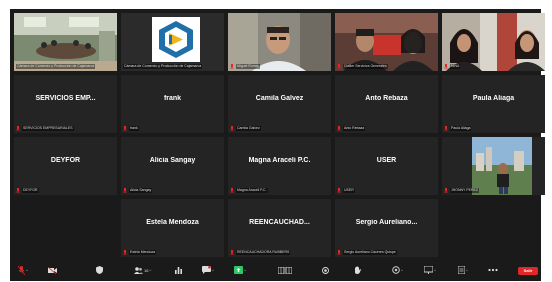 This screenshot has width=552, height=282. What do you see at coordinates (141, 190) in the screenshot?
I see `participant-name-label: Alicia Sangay` at bounding box center [141, 190].